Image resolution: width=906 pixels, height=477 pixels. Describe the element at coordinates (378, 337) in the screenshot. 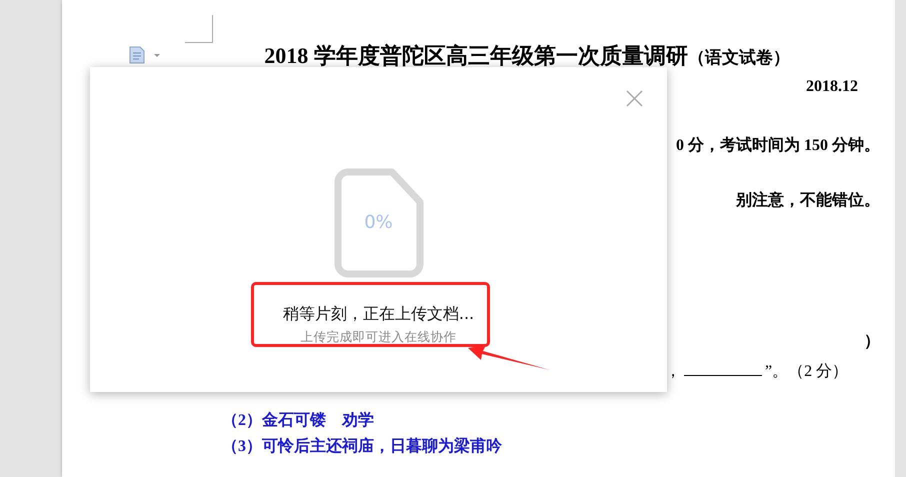

I see `upload-hint: 上传完成即可进入在线协作` at that location.